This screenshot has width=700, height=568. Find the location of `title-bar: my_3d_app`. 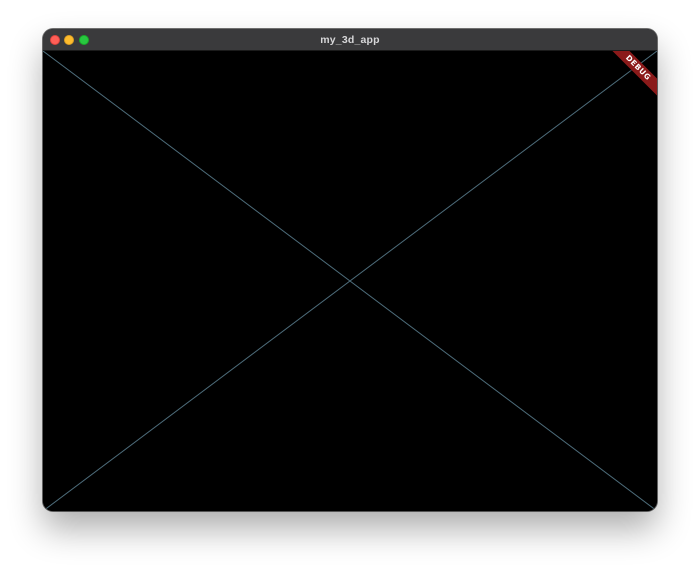

title-bar: my_3d_app is located at coordinates (350, 40).